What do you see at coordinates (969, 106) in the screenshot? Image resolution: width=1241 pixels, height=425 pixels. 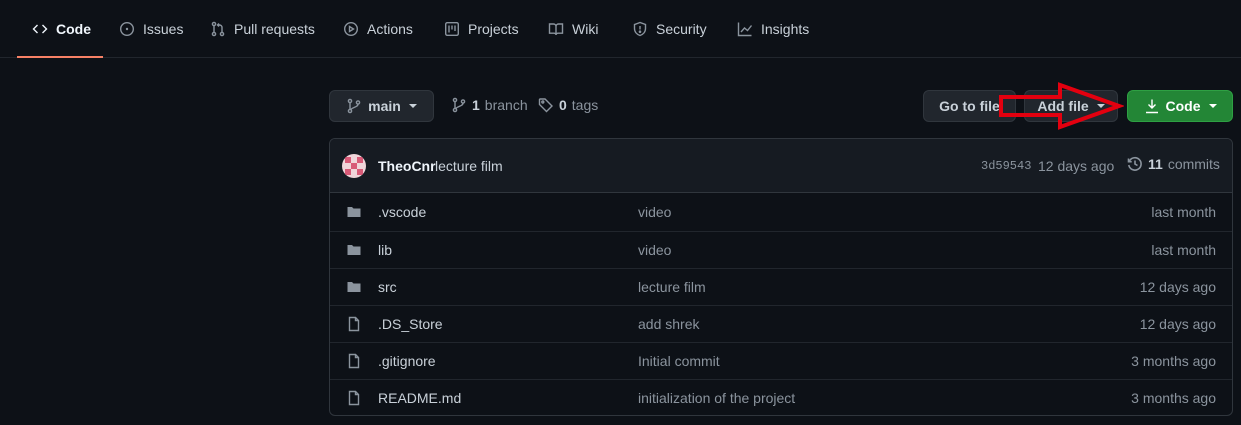 I see `go-to-file-label: Go to file` at bounding box center [969, 106].